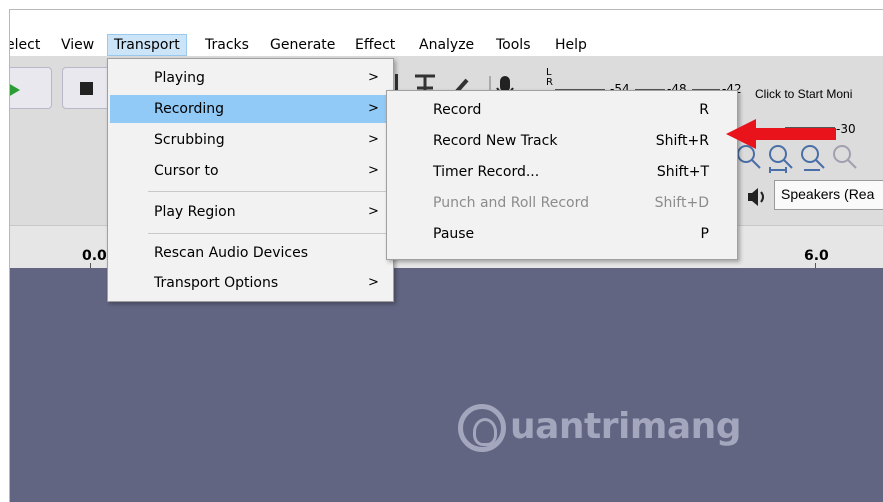 Image resolution: width=883 pixels, height=502 pixels. What do you see at coordinates (147, 45) in the screenshot?
I see `menu-transport: Transport` at bounding box center [147, 45].